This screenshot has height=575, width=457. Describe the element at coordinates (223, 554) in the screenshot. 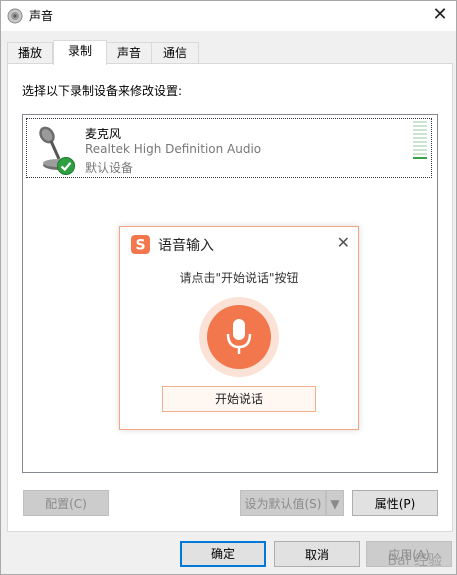

I see `ok-button: 确定` at that location.